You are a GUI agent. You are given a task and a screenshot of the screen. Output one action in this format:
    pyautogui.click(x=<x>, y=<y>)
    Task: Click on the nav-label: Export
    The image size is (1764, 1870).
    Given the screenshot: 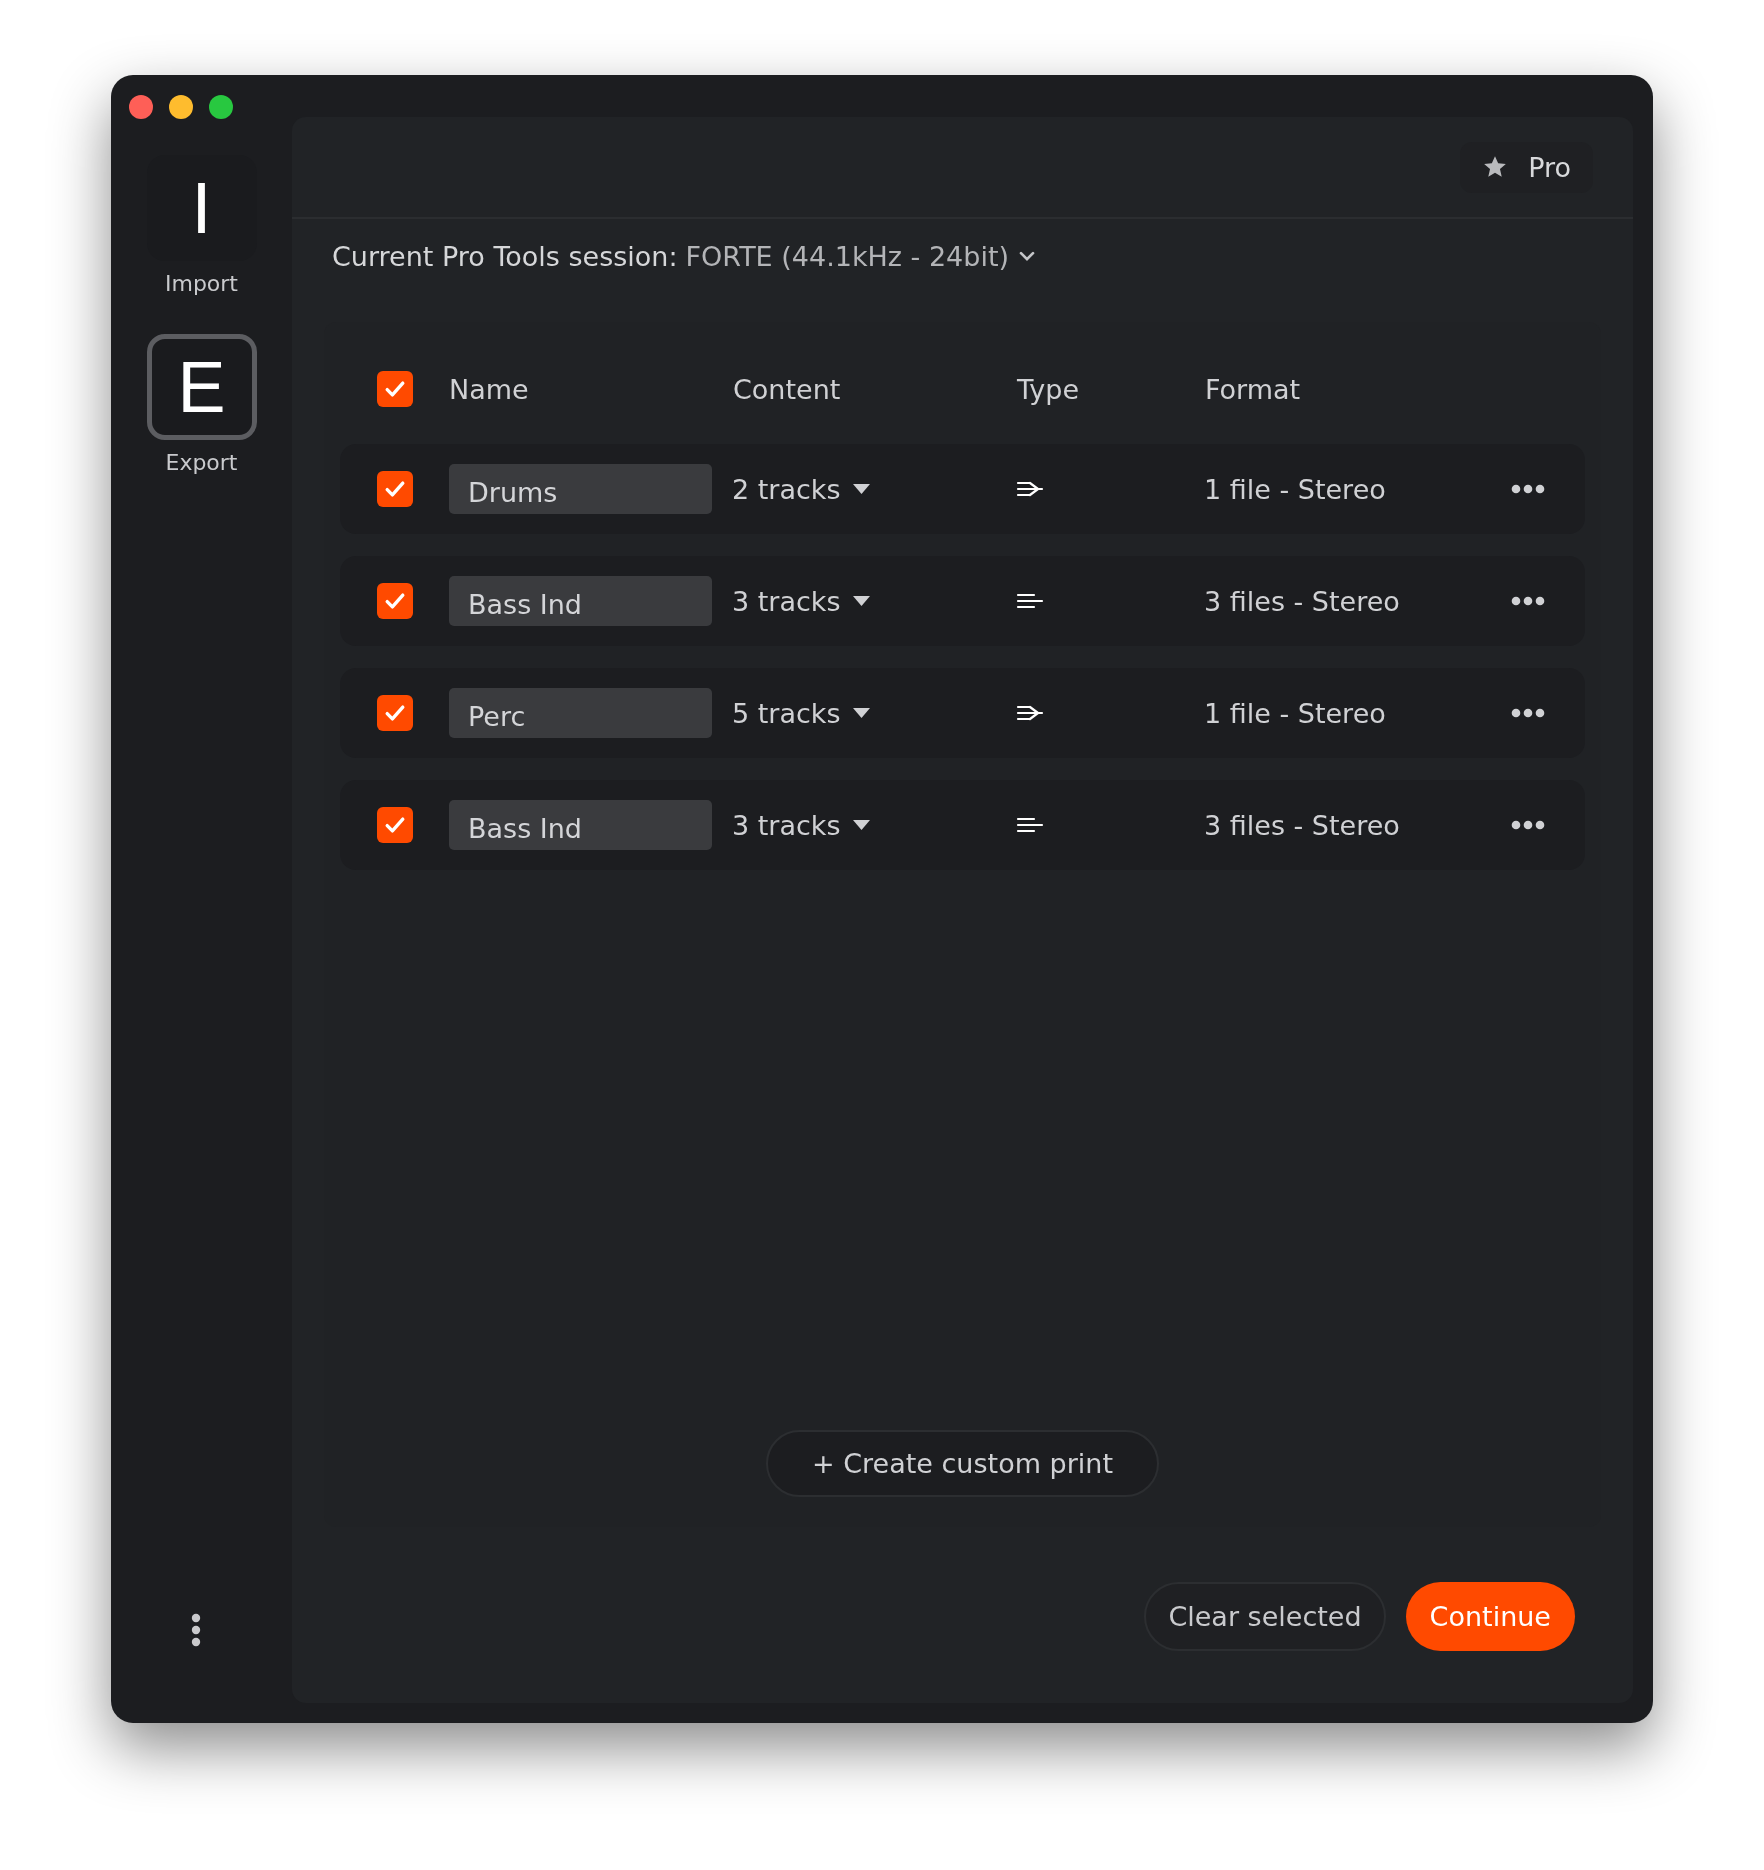 What is the action you would take?
    pyautogui.click(x=201, y=462)
    